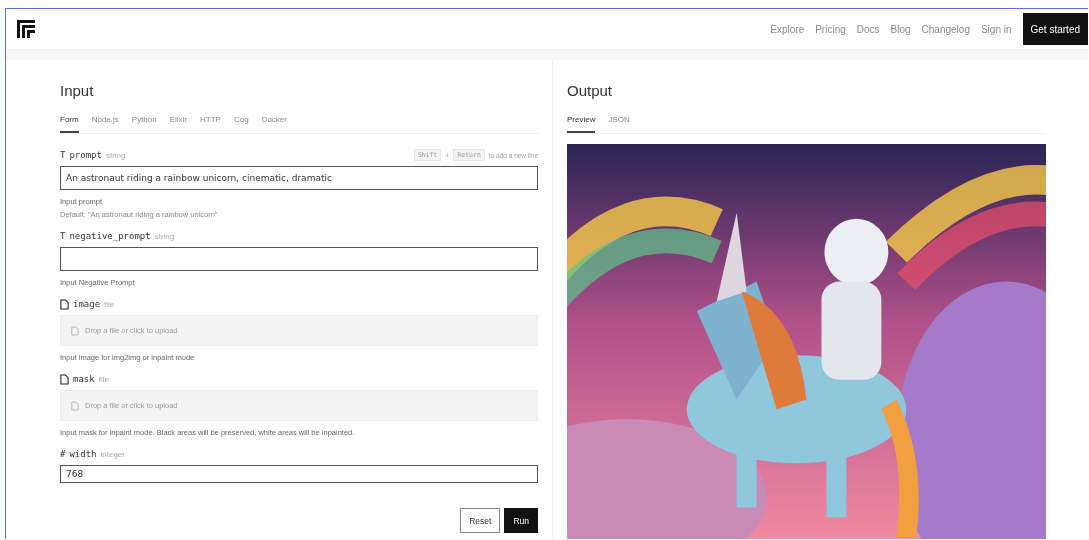 Image resolution: width=1089 pixels, height=540 pixels. Describe the element at coordinates (110, 236) in the screenshot. I see `field-name: negative_prompt` at that location.